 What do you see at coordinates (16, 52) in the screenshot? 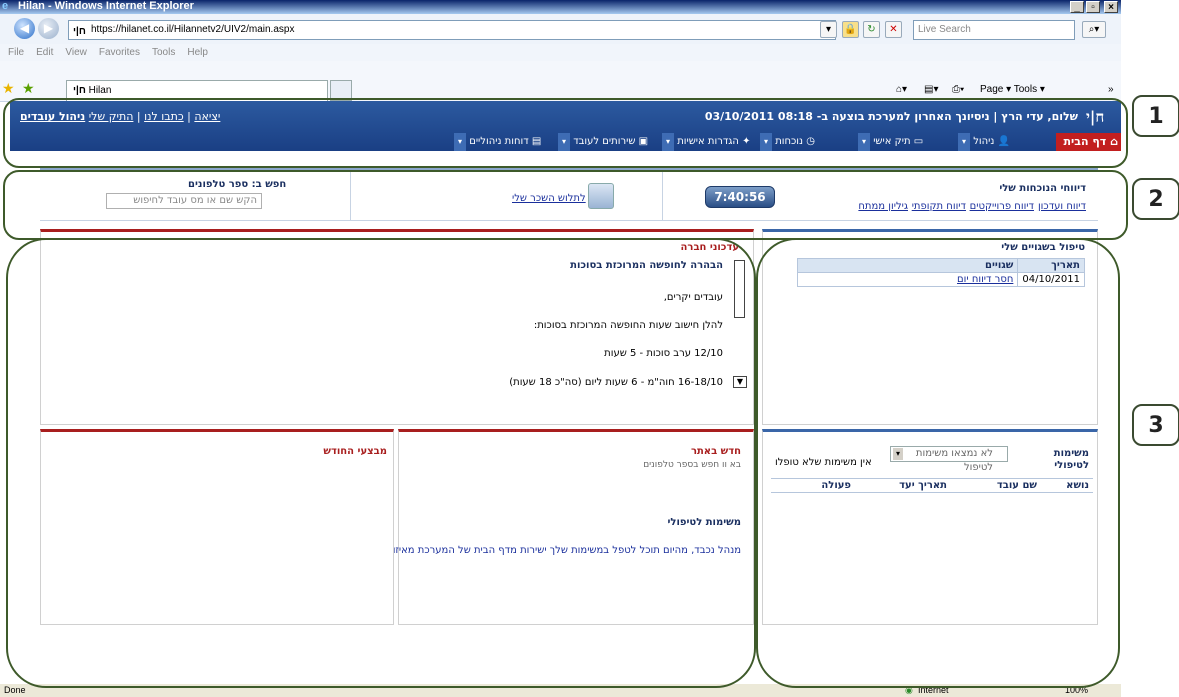
I see `menu-file: File` at bounding box center [16, 52].